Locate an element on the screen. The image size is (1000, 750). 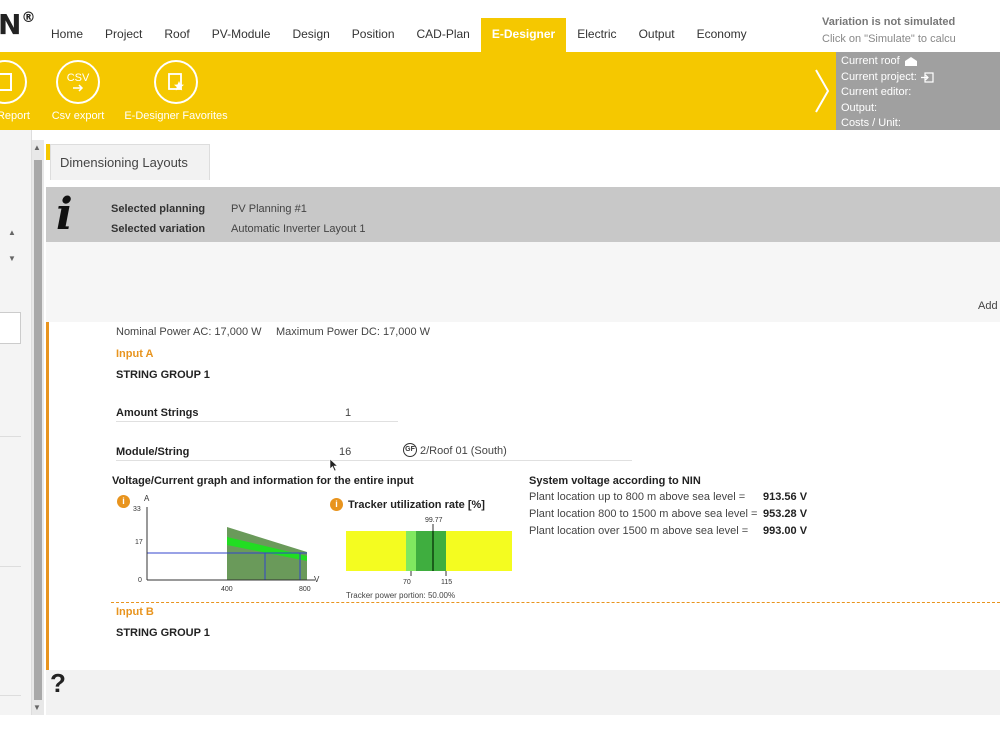
selection-indicator is located at coordinates (47, 496).